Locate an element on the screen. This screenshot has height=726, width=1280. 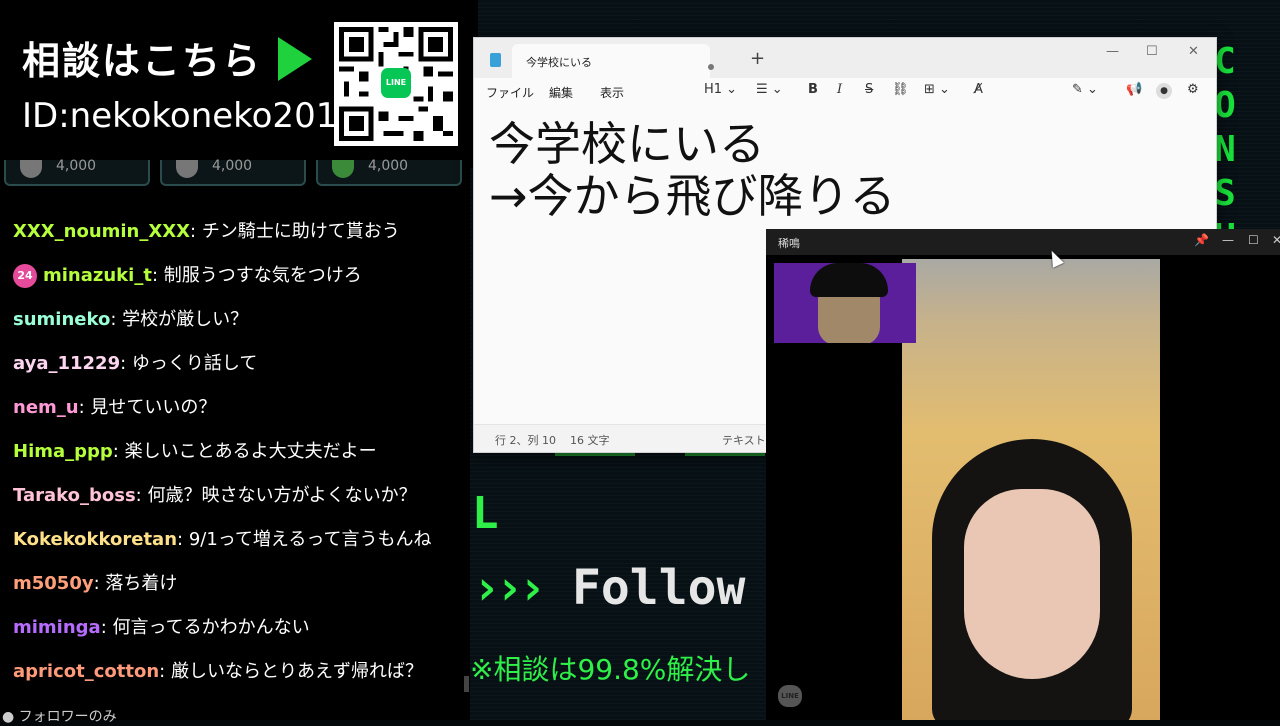
strikethrough-button: S is located at coordinates (869, 89).